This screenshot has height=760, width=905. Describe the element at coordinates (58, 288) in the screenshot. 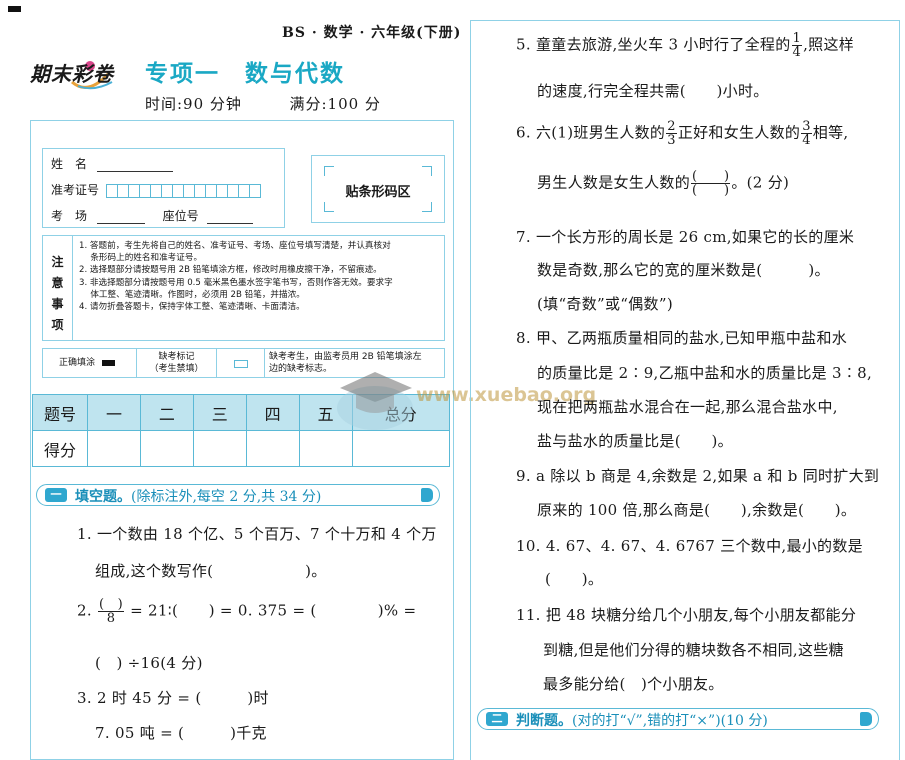

I see `notes-heading: 注意事项` at that location.